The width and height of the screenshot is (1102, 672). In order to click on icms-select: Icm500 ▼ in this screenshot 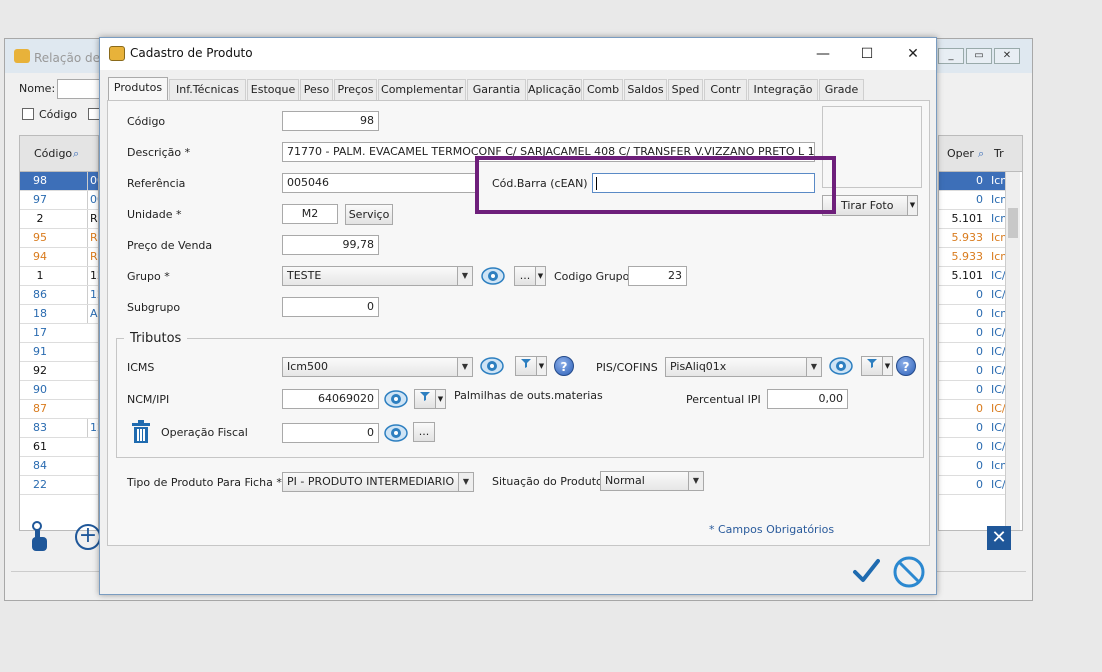, I will do `click(377, 367)`.